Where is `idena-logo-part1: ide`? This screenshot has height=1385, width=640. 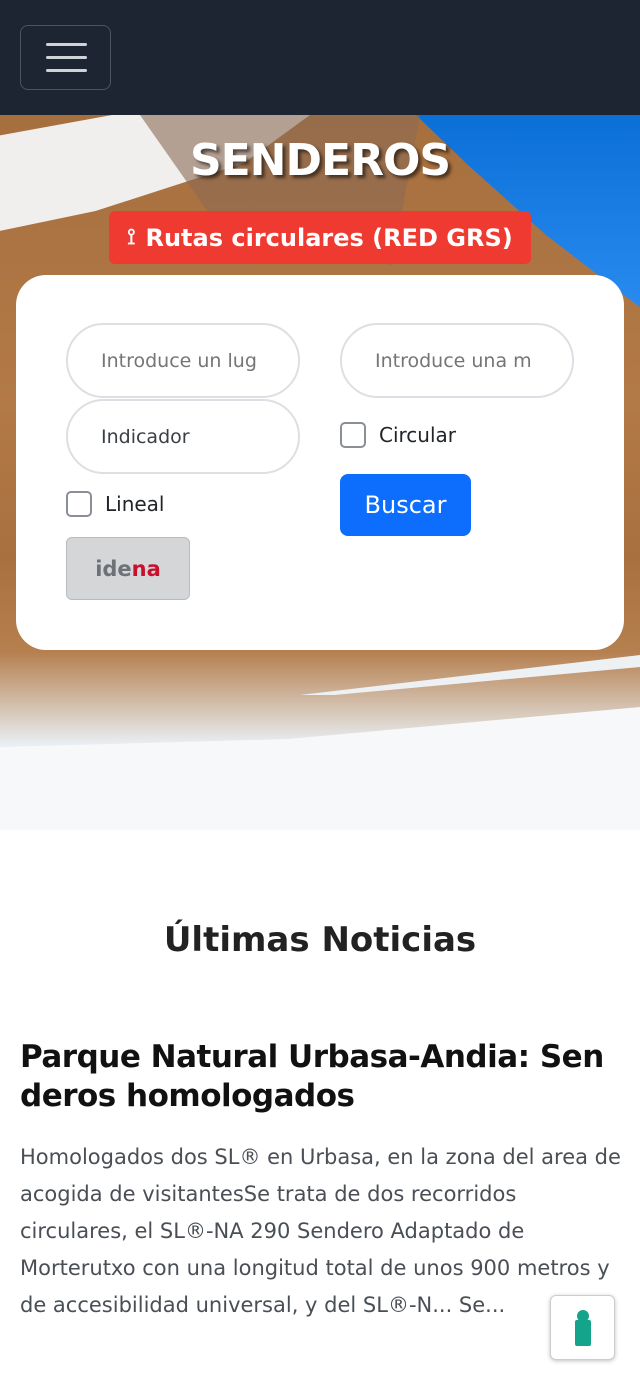
idena-logo-part1: ide is located at coordinates (113, 568).